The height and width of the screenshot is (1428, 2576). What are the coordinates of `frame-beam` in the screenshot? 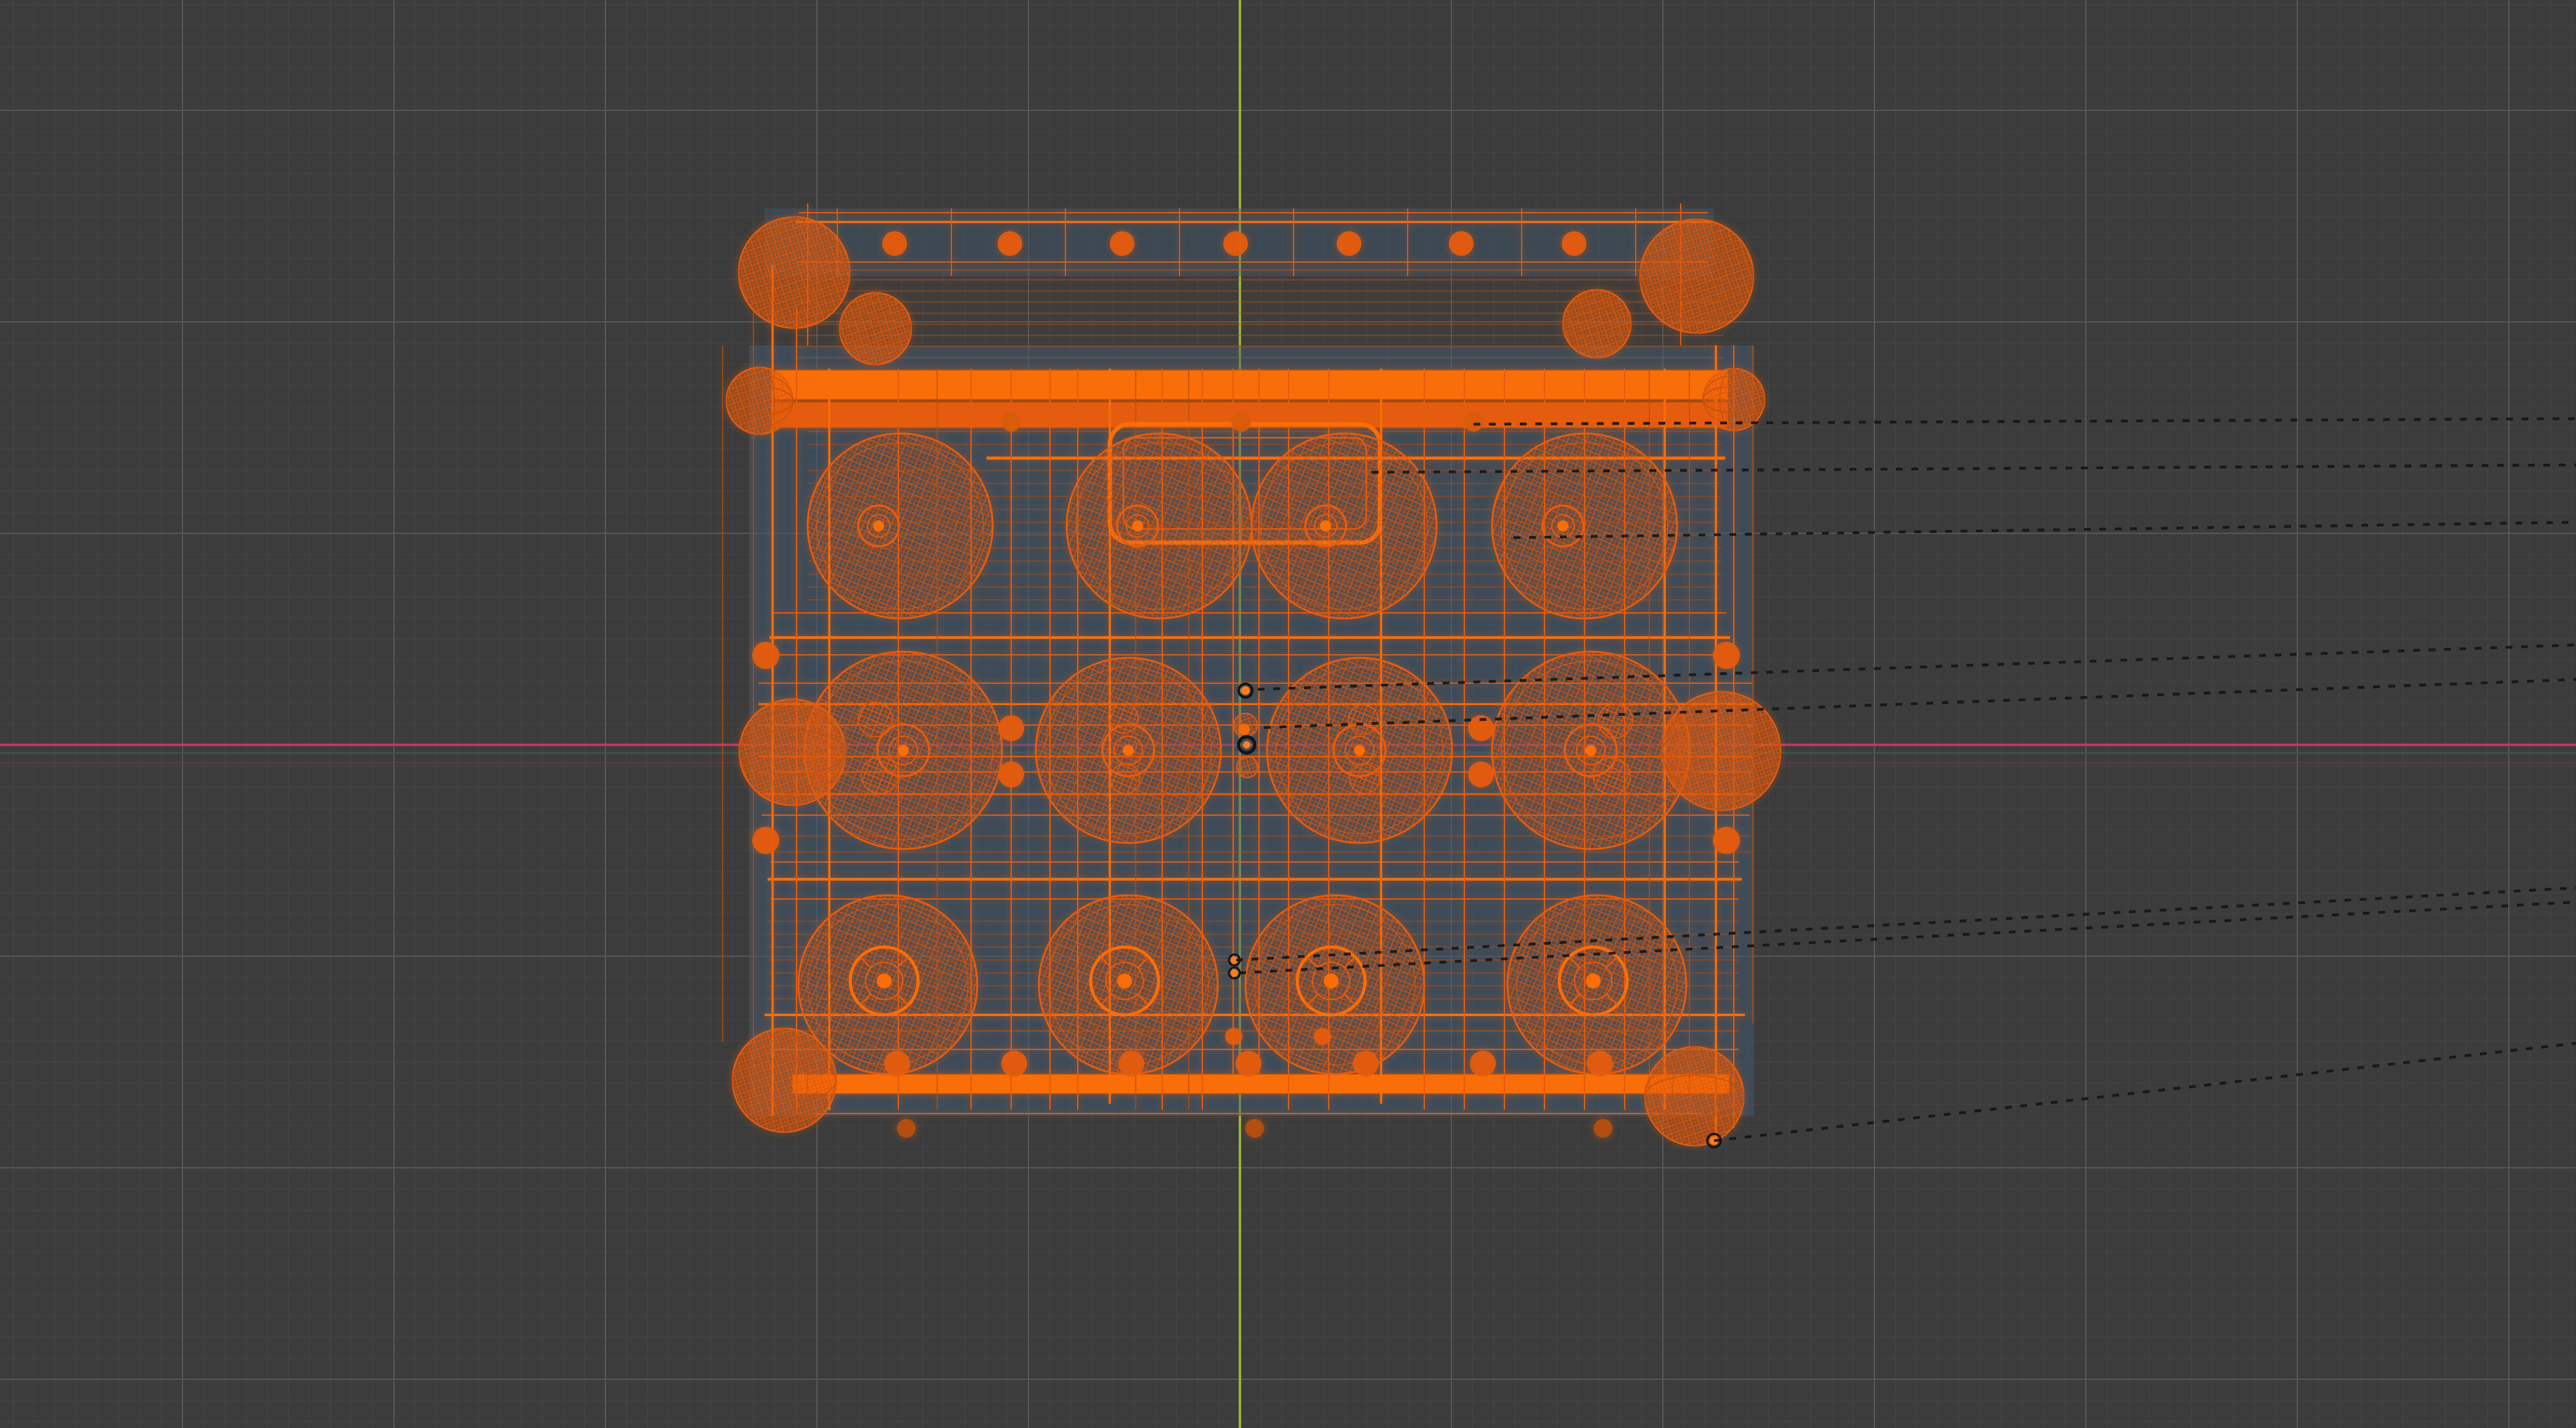 It's located at (1261, 1083).